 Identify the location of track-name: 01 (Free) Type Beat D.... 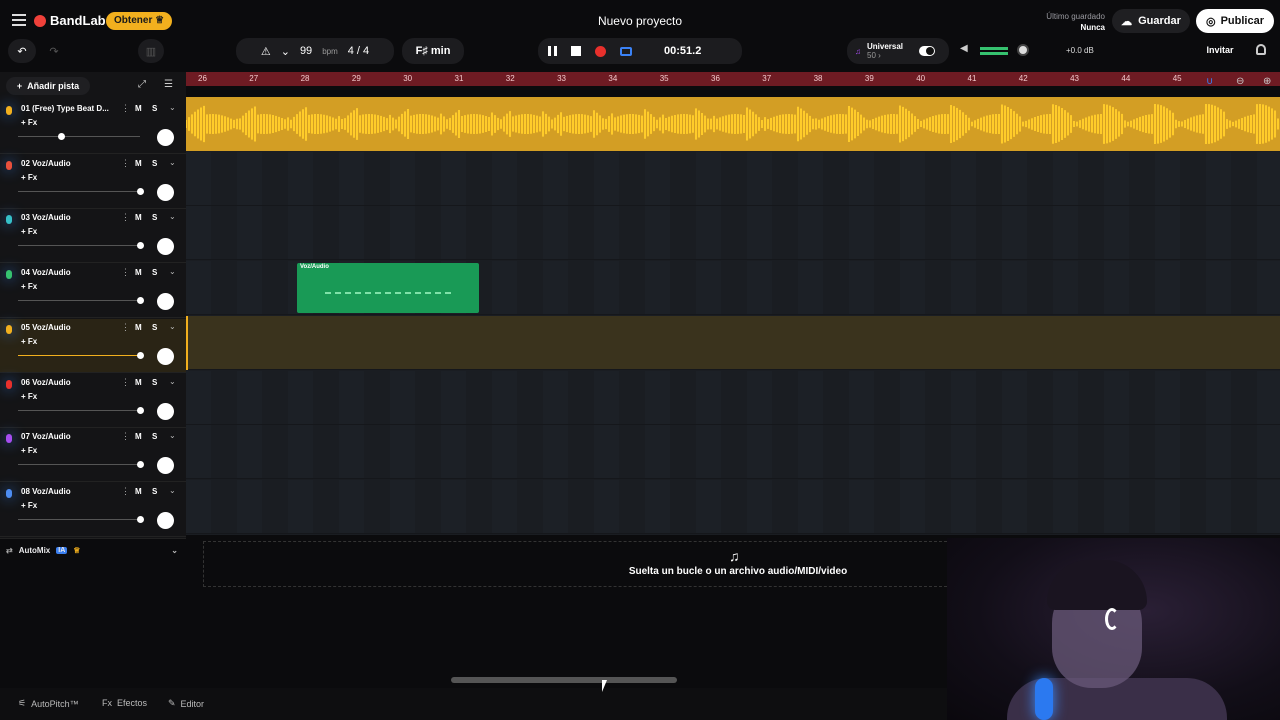
(68, 108).